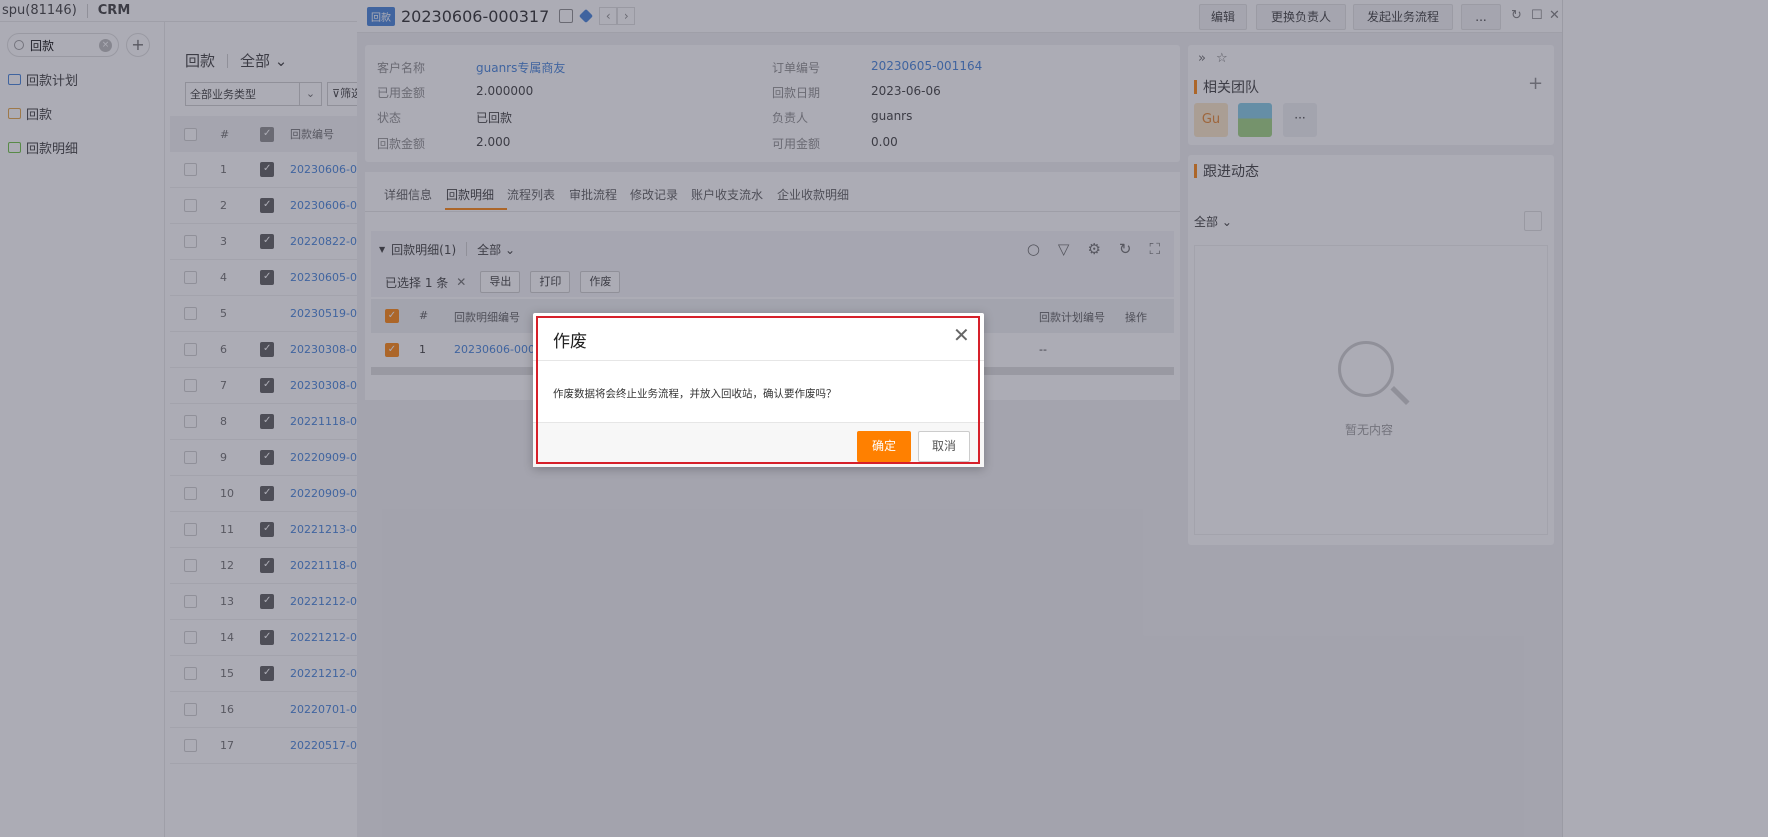 The width and height of the screenshot is (1768, 837). Describe the element at coordinates (944, 446) in the screenshot. I see `cancel-button: 取消` at that location.